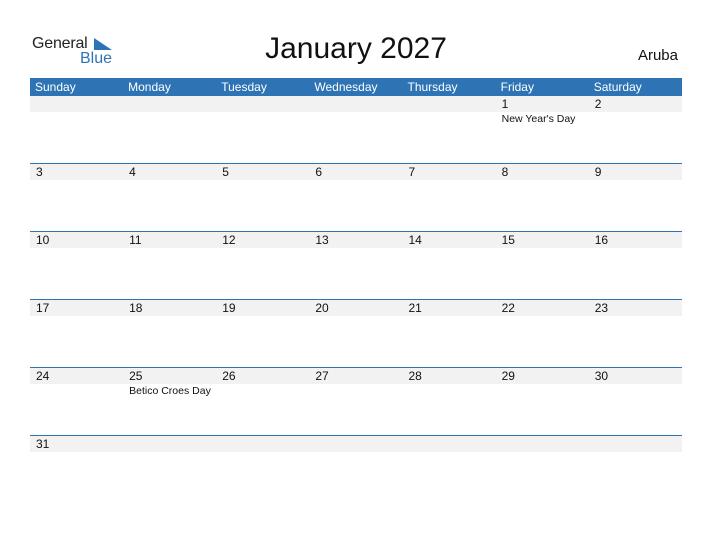 This screenshot has width=712, height=550. Describe the element at coordinates (598, 172) in the screenshot. I see `day-number: 9` at that location.